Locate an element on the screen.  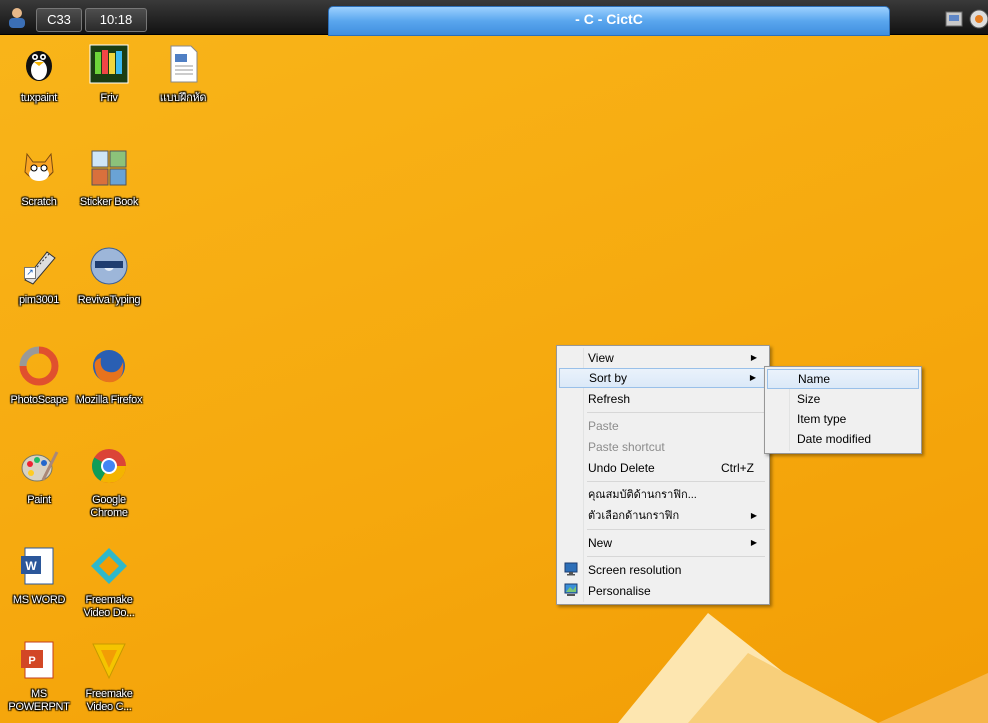
revivatyping-icon is located at coordinates (109, 266).